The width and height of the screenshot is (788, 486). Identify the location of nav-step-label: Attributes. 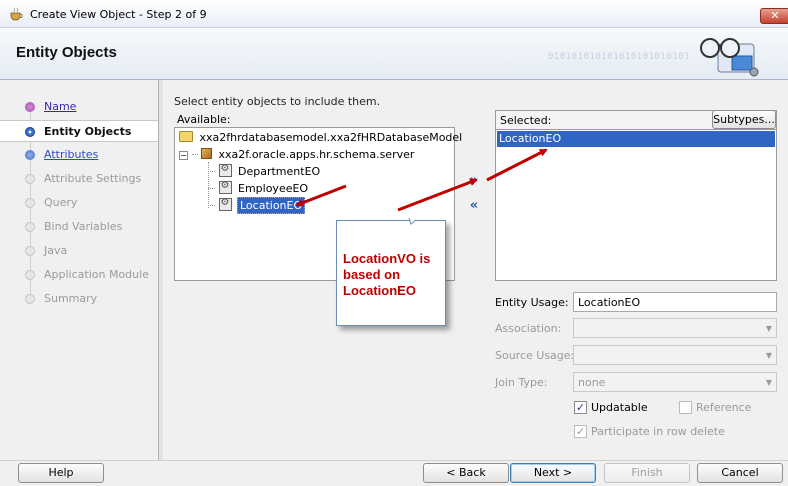
(71, 154).